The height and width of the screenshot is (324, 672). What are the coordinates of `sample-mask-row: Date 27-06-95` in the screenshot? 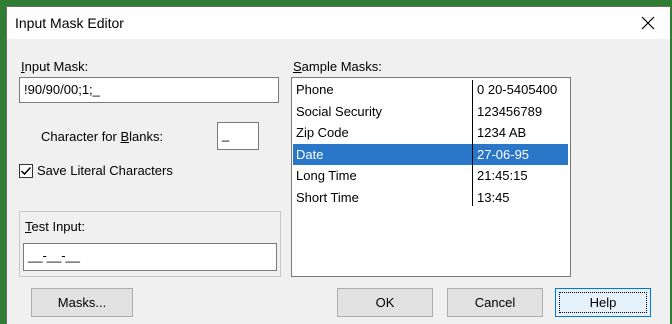 It's located at (430, 154).